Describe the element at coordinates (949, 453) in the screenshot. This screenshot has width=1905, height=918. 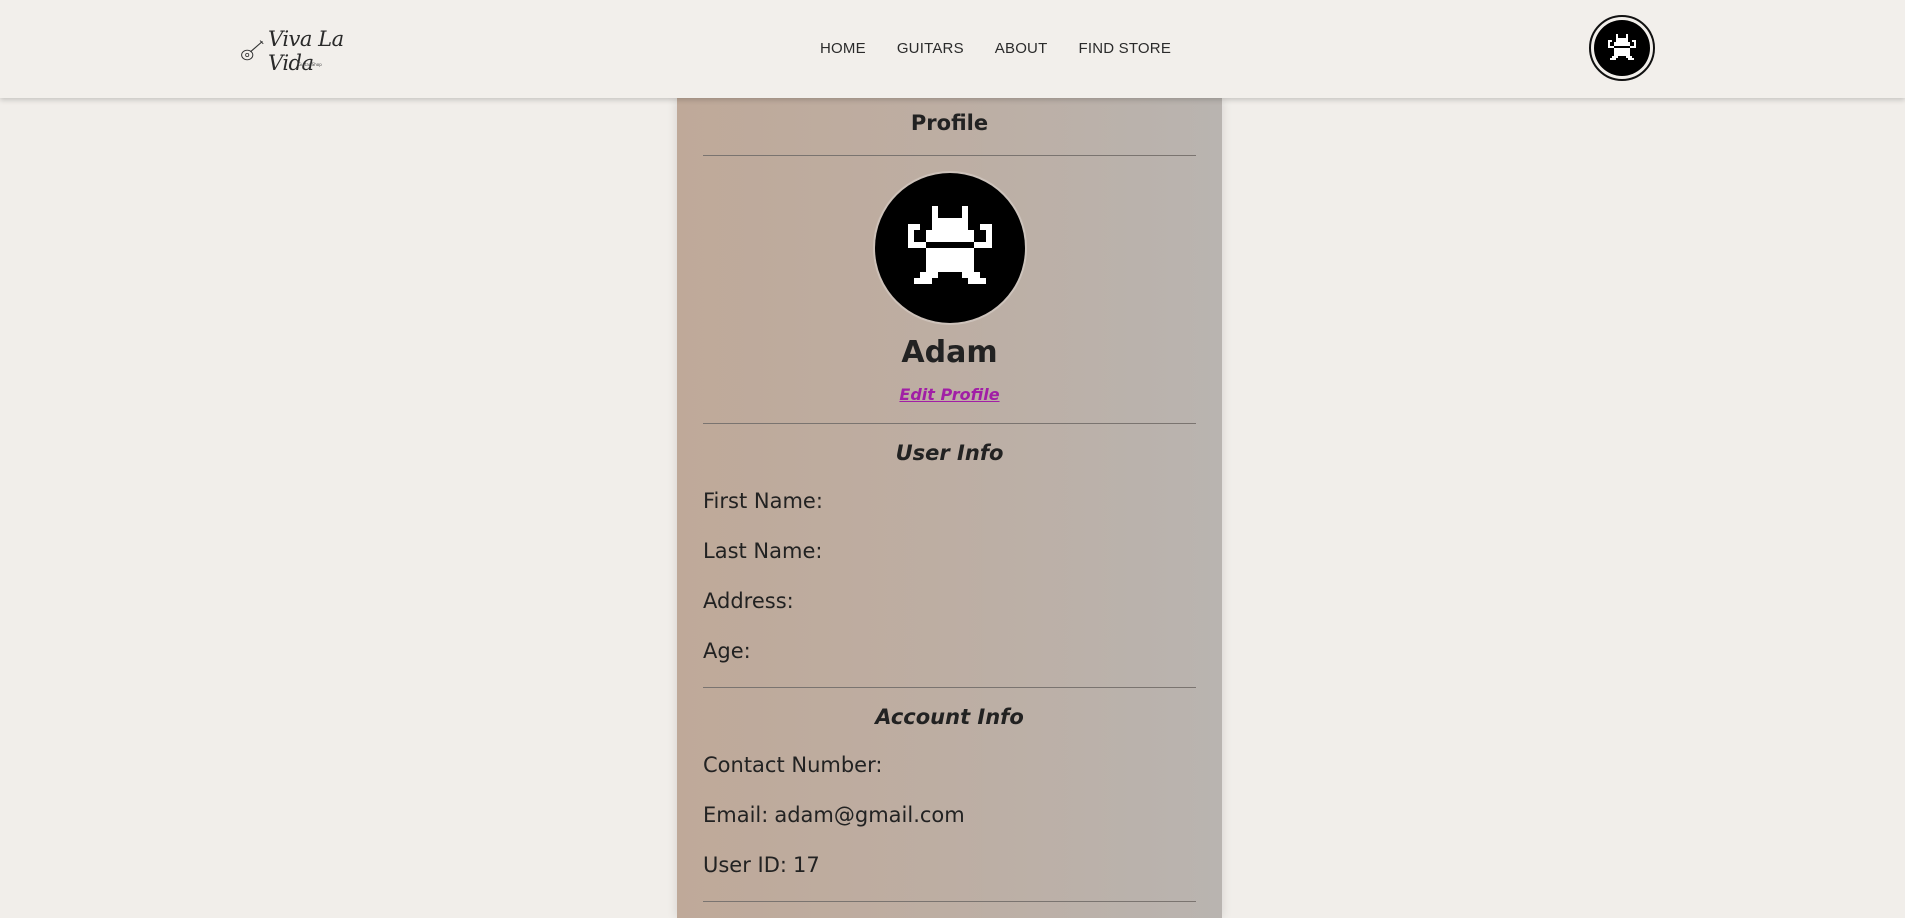
I see `user-info-title: User Info` at that location.